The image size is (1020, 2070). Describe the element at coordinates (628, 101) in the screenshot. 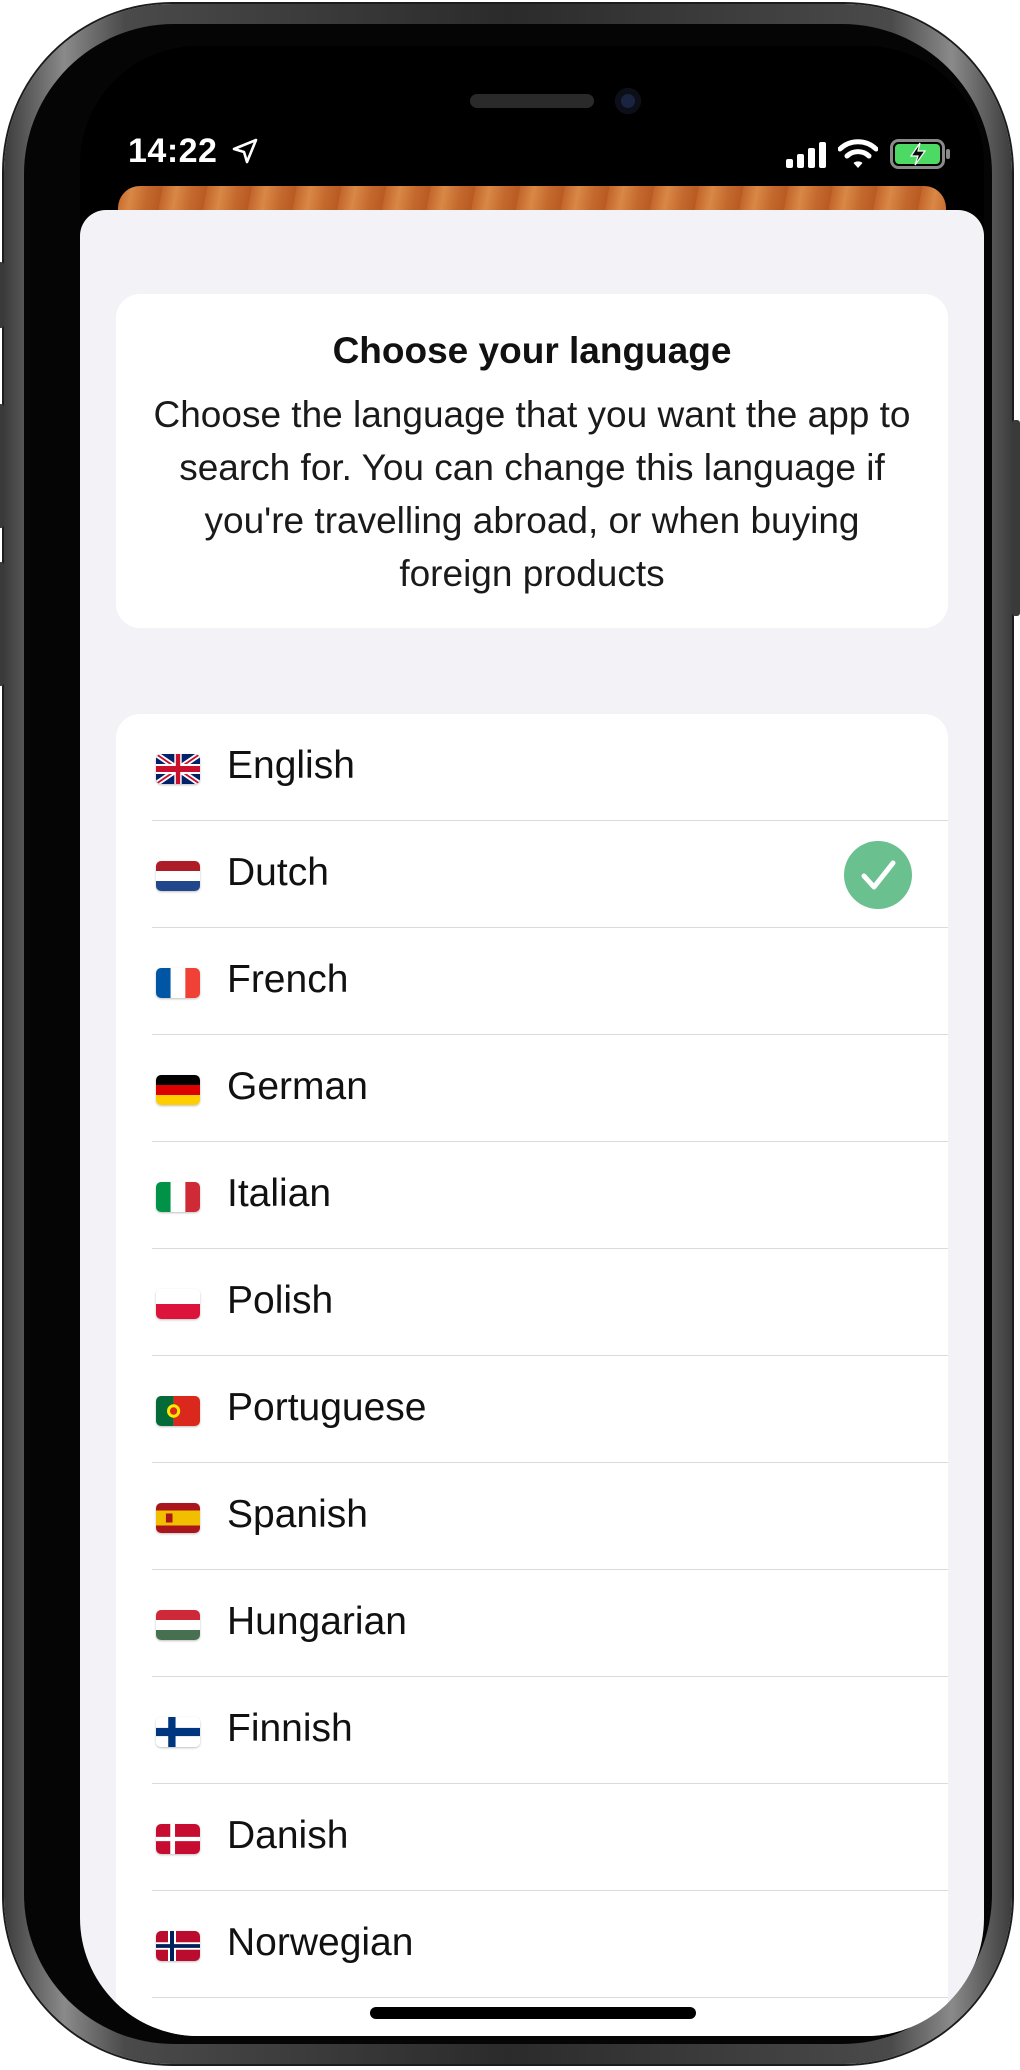

I see `front-camera` at that location.